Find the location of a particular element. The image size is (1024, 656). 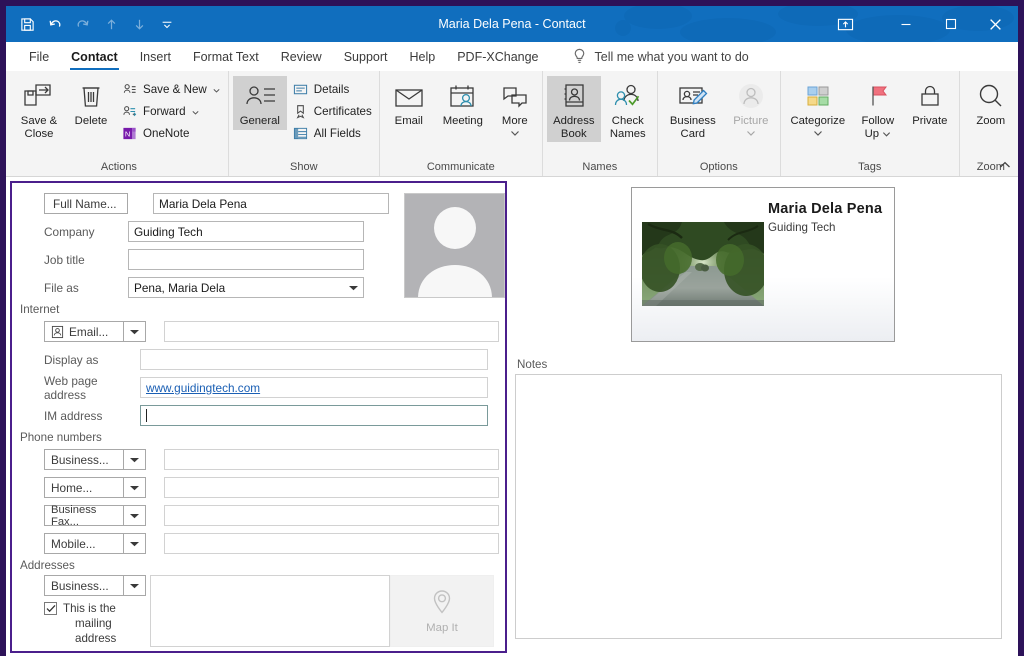

tab-help: Help is located at coordinates (423, 56).